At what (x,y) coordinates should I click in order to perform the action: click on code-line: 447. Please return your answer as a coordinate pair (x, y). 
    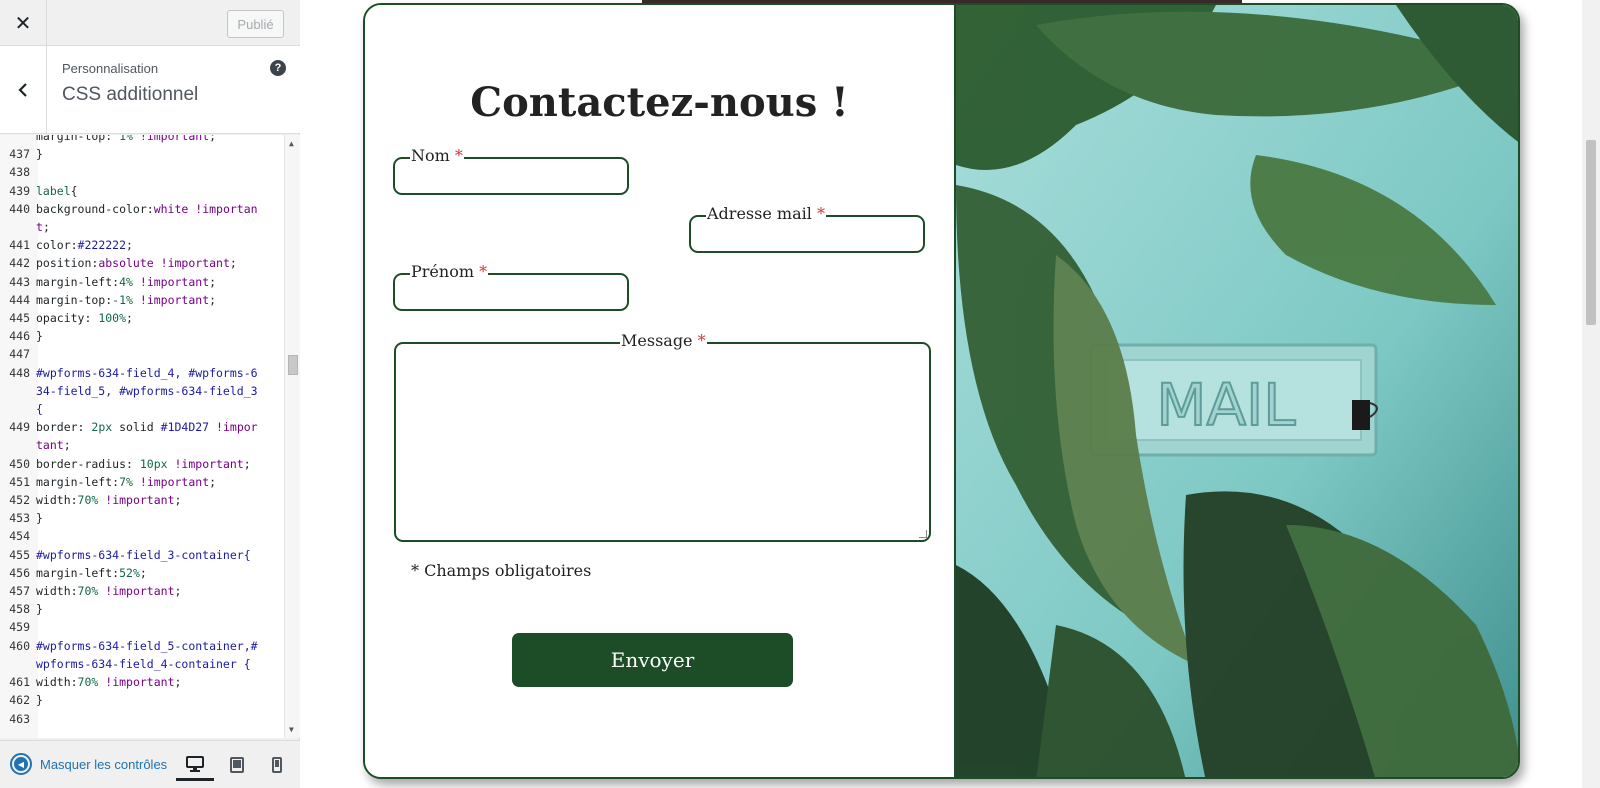
    Looking at the image, I should click on (142, 354).